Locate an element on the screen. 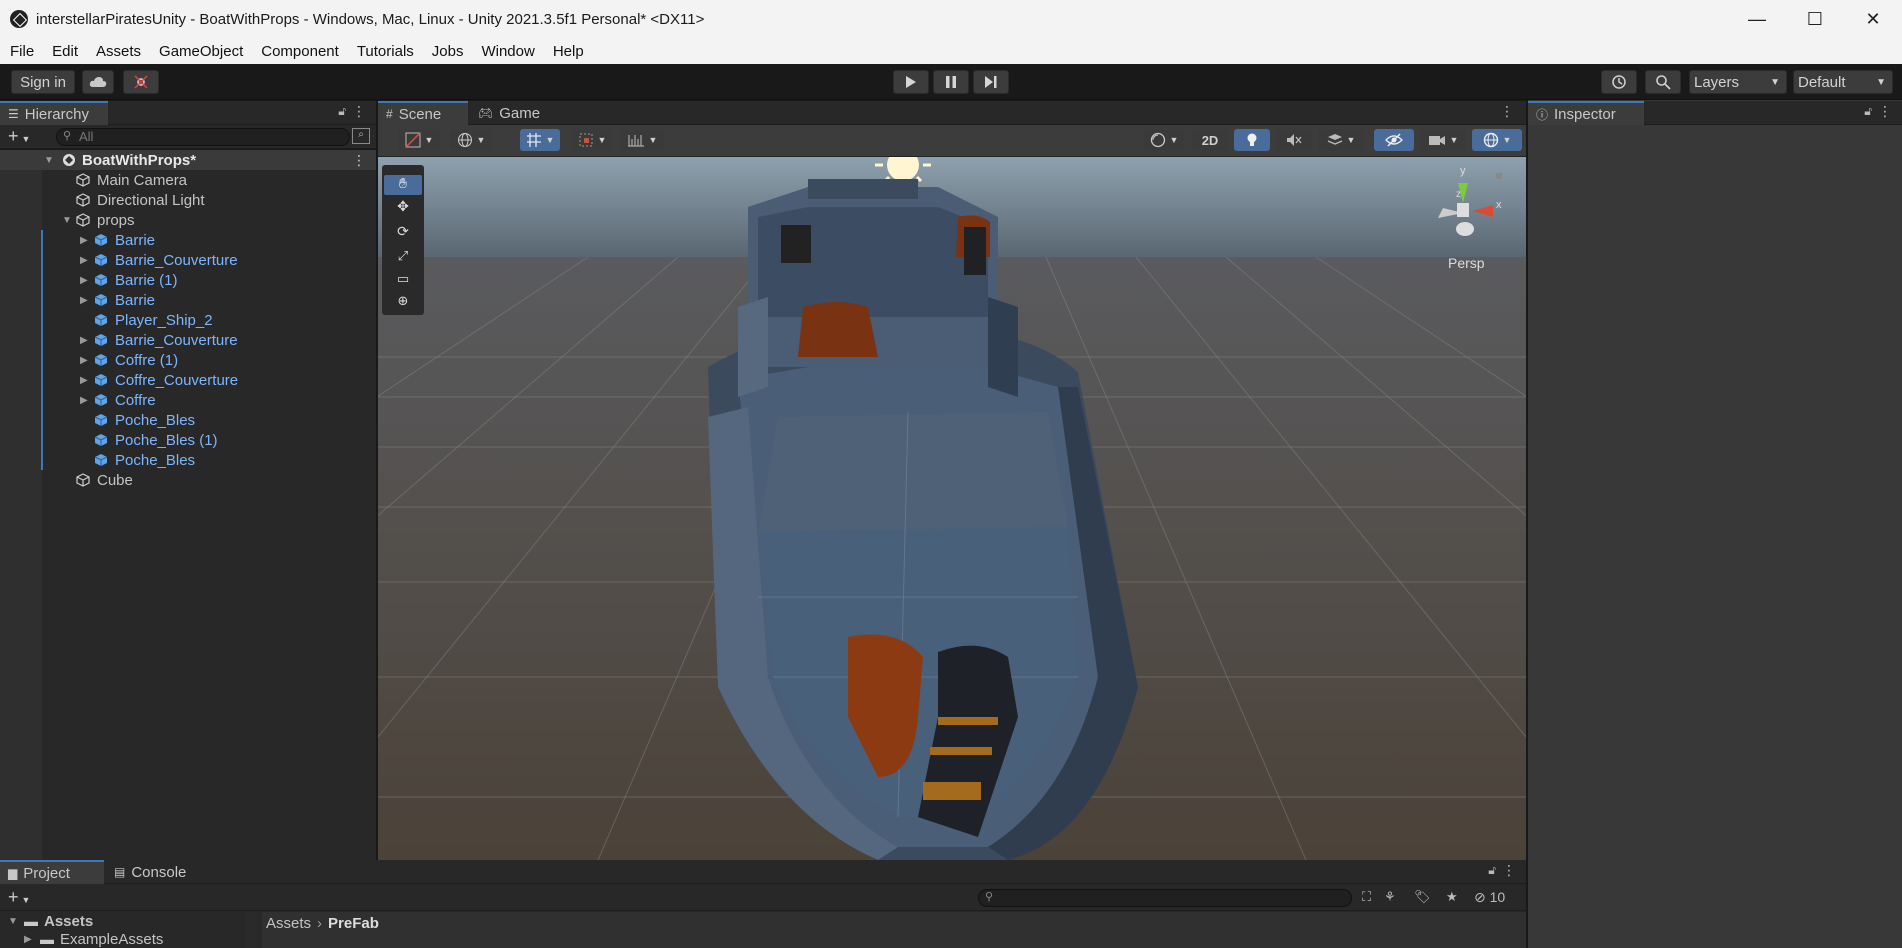 Image resolution: width=1902 pixels, height=948 pixels. hierarchy-item-coffre: ▶ Coffre is located at coordinates (188, 400).